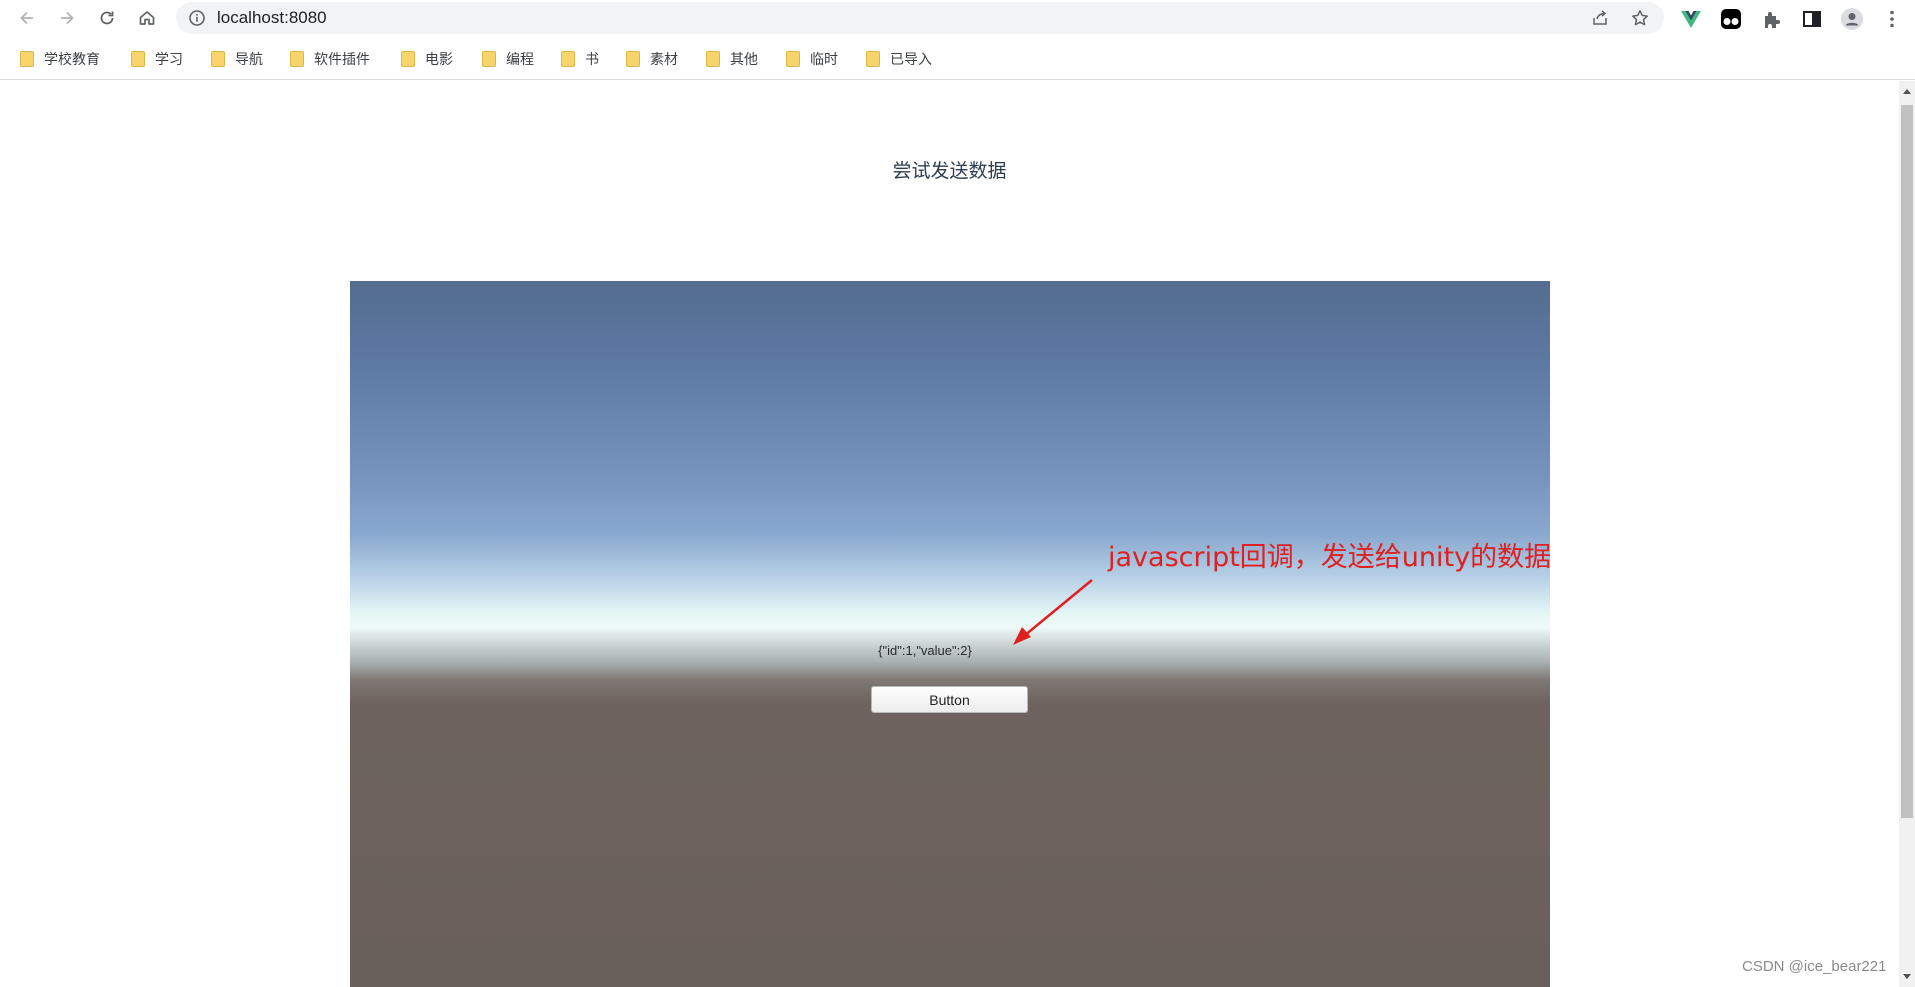 The width and height of the screenshot is (1915, 987). I want to click on bookmark-folder: 学习, so click(157, 59).